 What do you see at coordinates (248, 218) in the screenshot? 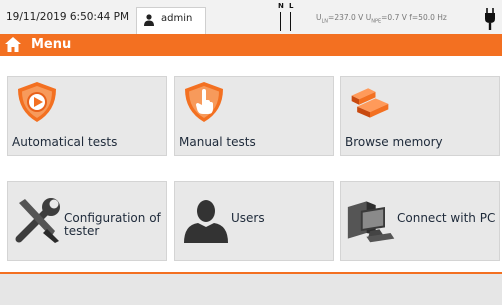
I see `tile-label: Users` at bounding box center [248, 218].